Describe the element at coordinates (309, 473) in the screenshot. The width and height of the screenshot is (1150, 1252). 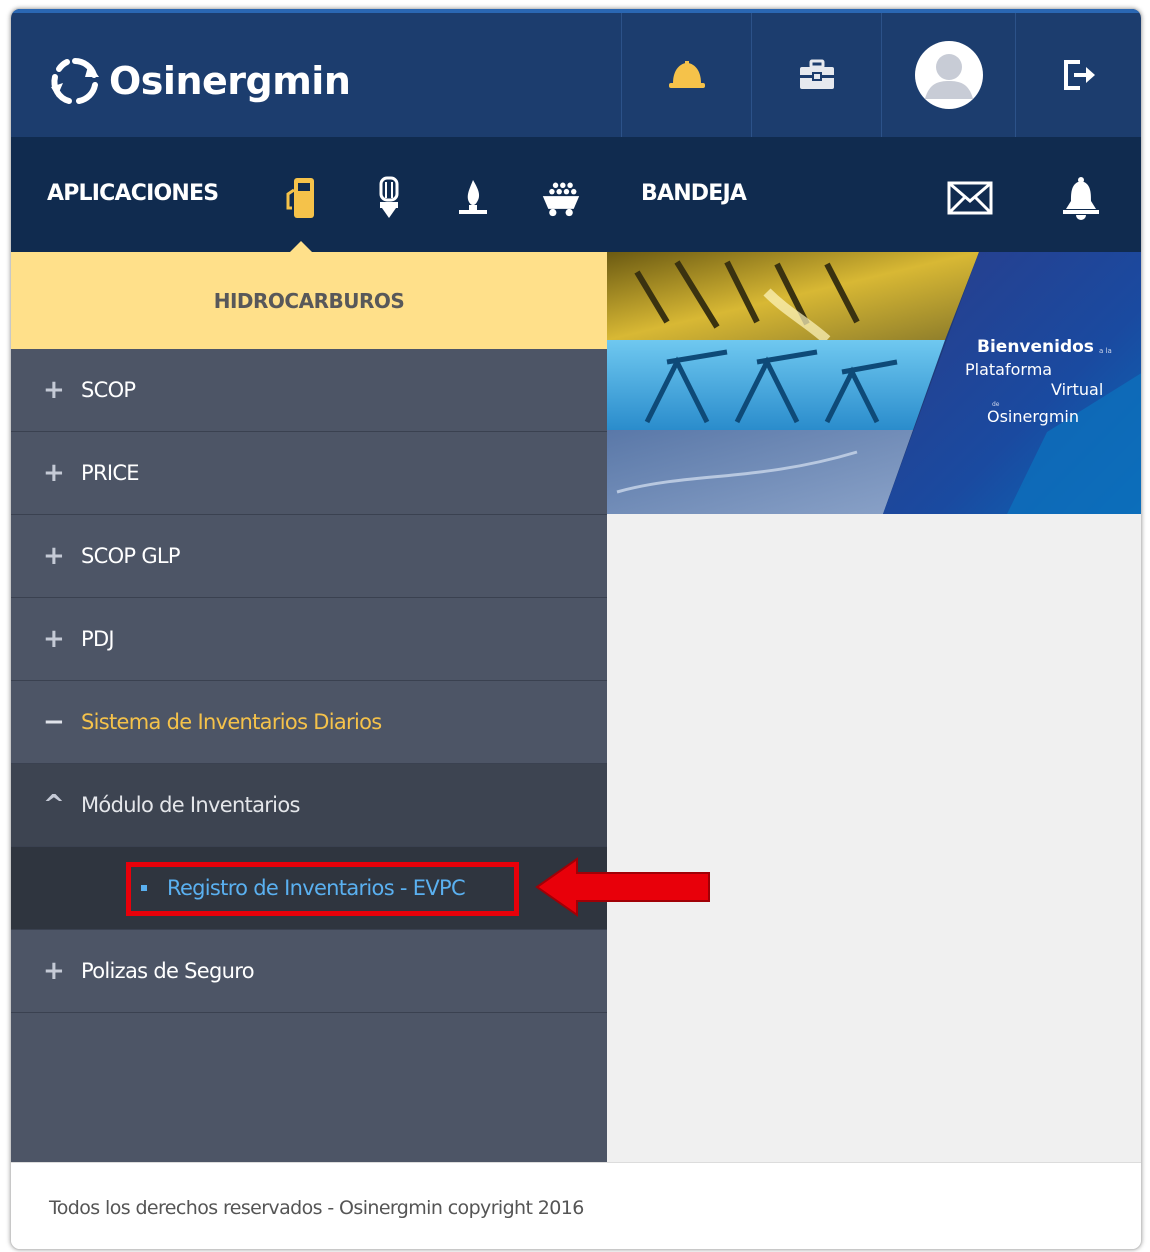
I see `sidebar-item-price: + PRICE` at that location.